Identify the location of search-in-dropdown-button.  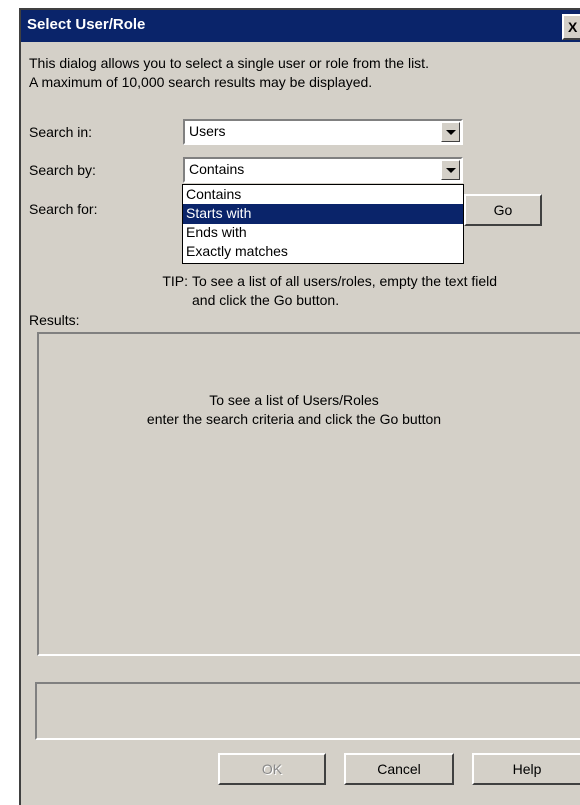
(450, 132).